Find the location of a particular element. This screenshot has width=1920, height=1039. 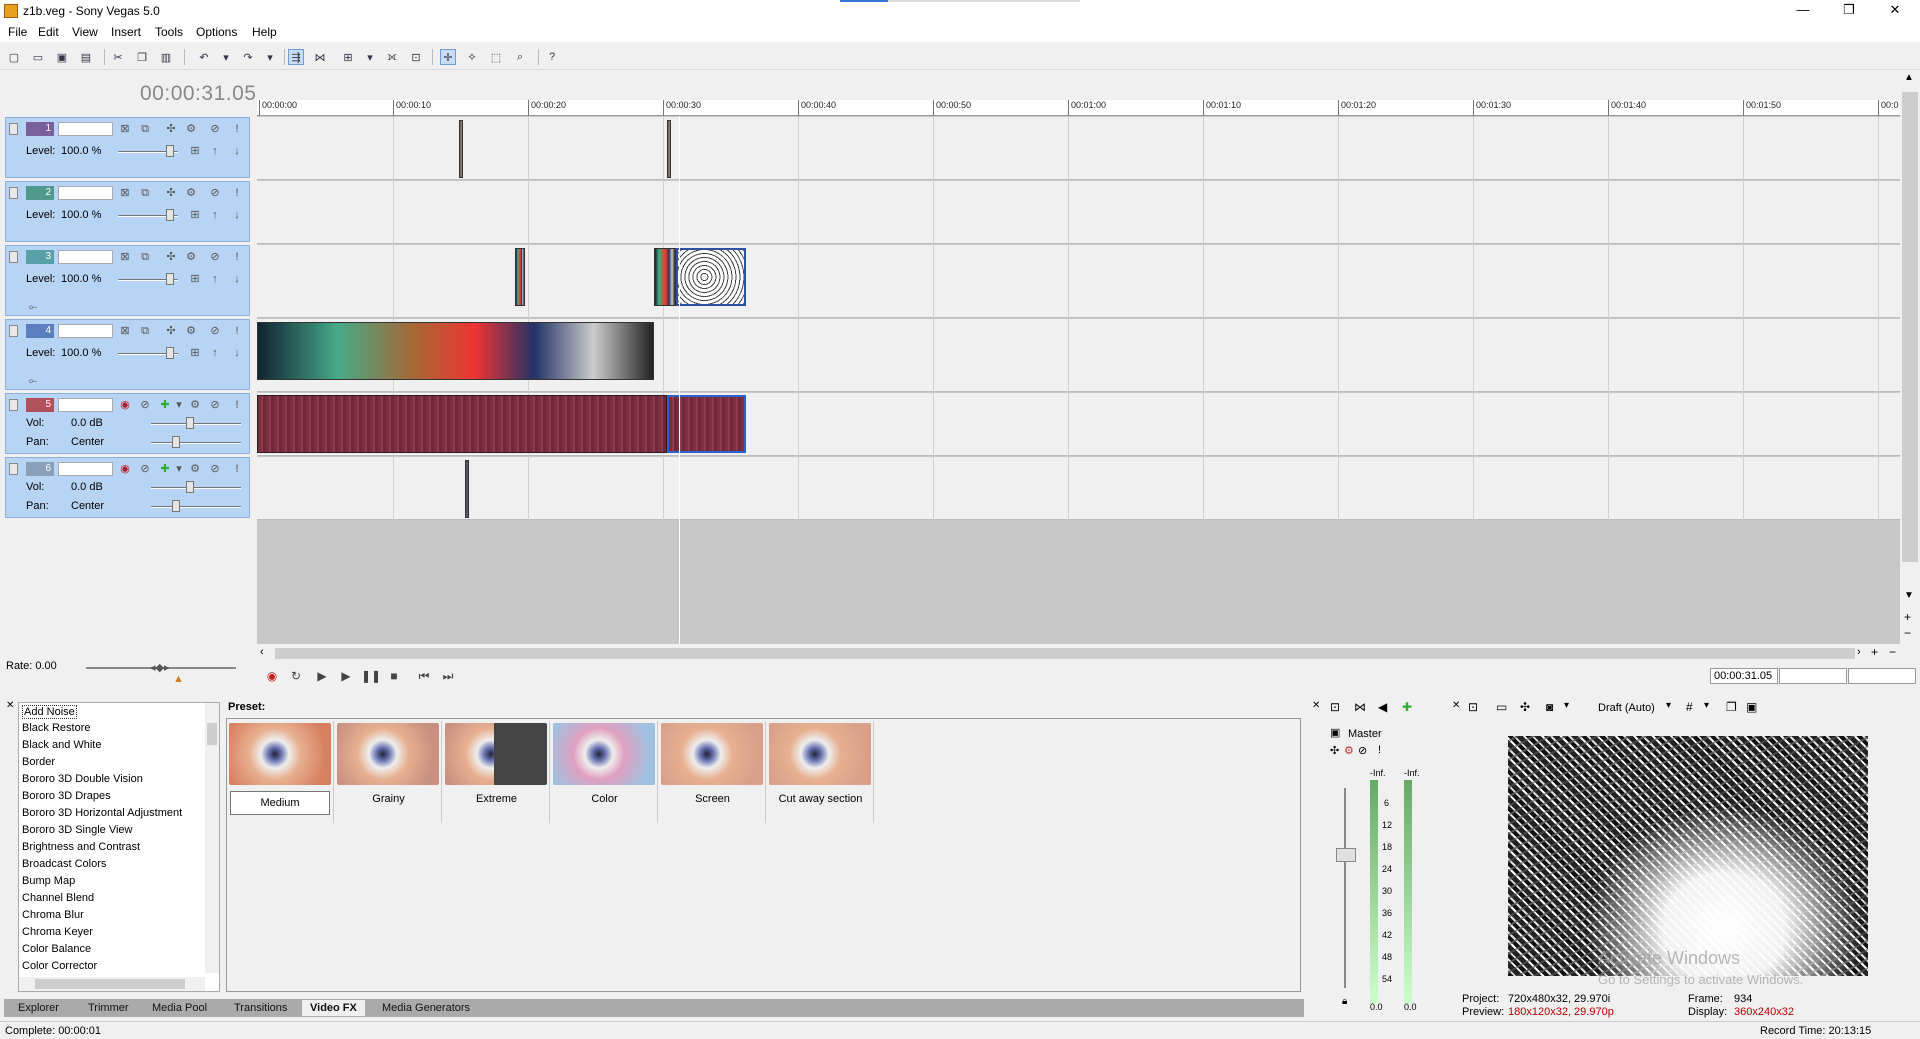

preset-screen: Screen is located at coordinates (712, 772).